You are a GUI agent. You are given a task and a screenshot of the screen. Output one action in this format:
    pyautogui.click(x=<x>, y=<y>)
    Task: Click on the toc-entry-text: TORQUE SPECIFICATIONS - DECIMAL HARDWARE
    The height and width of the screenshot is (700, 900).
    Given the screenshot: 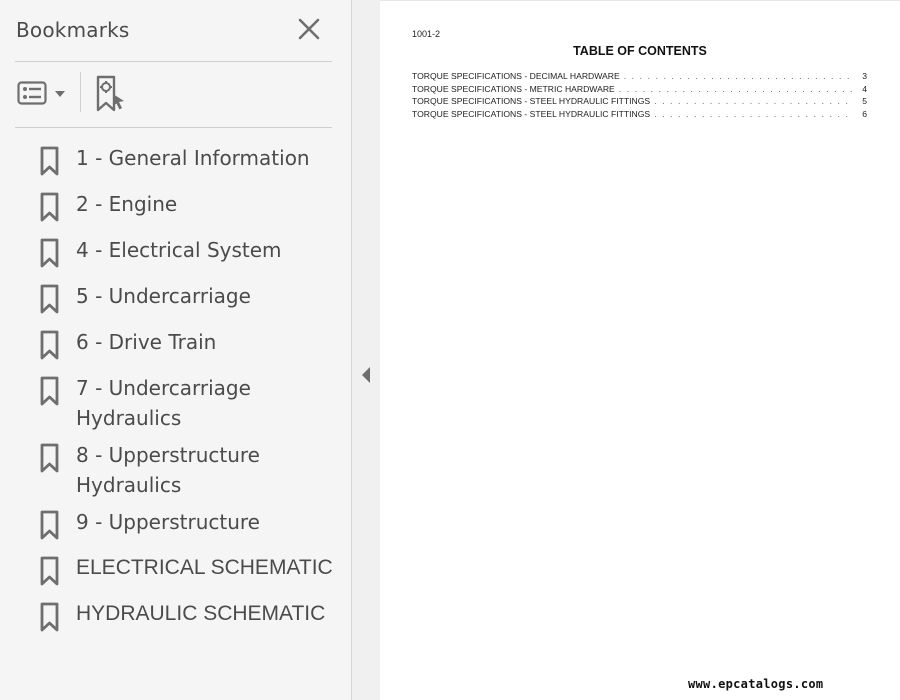 What is the action you would take?
    pyautogui.click(x=516, y=76)
    